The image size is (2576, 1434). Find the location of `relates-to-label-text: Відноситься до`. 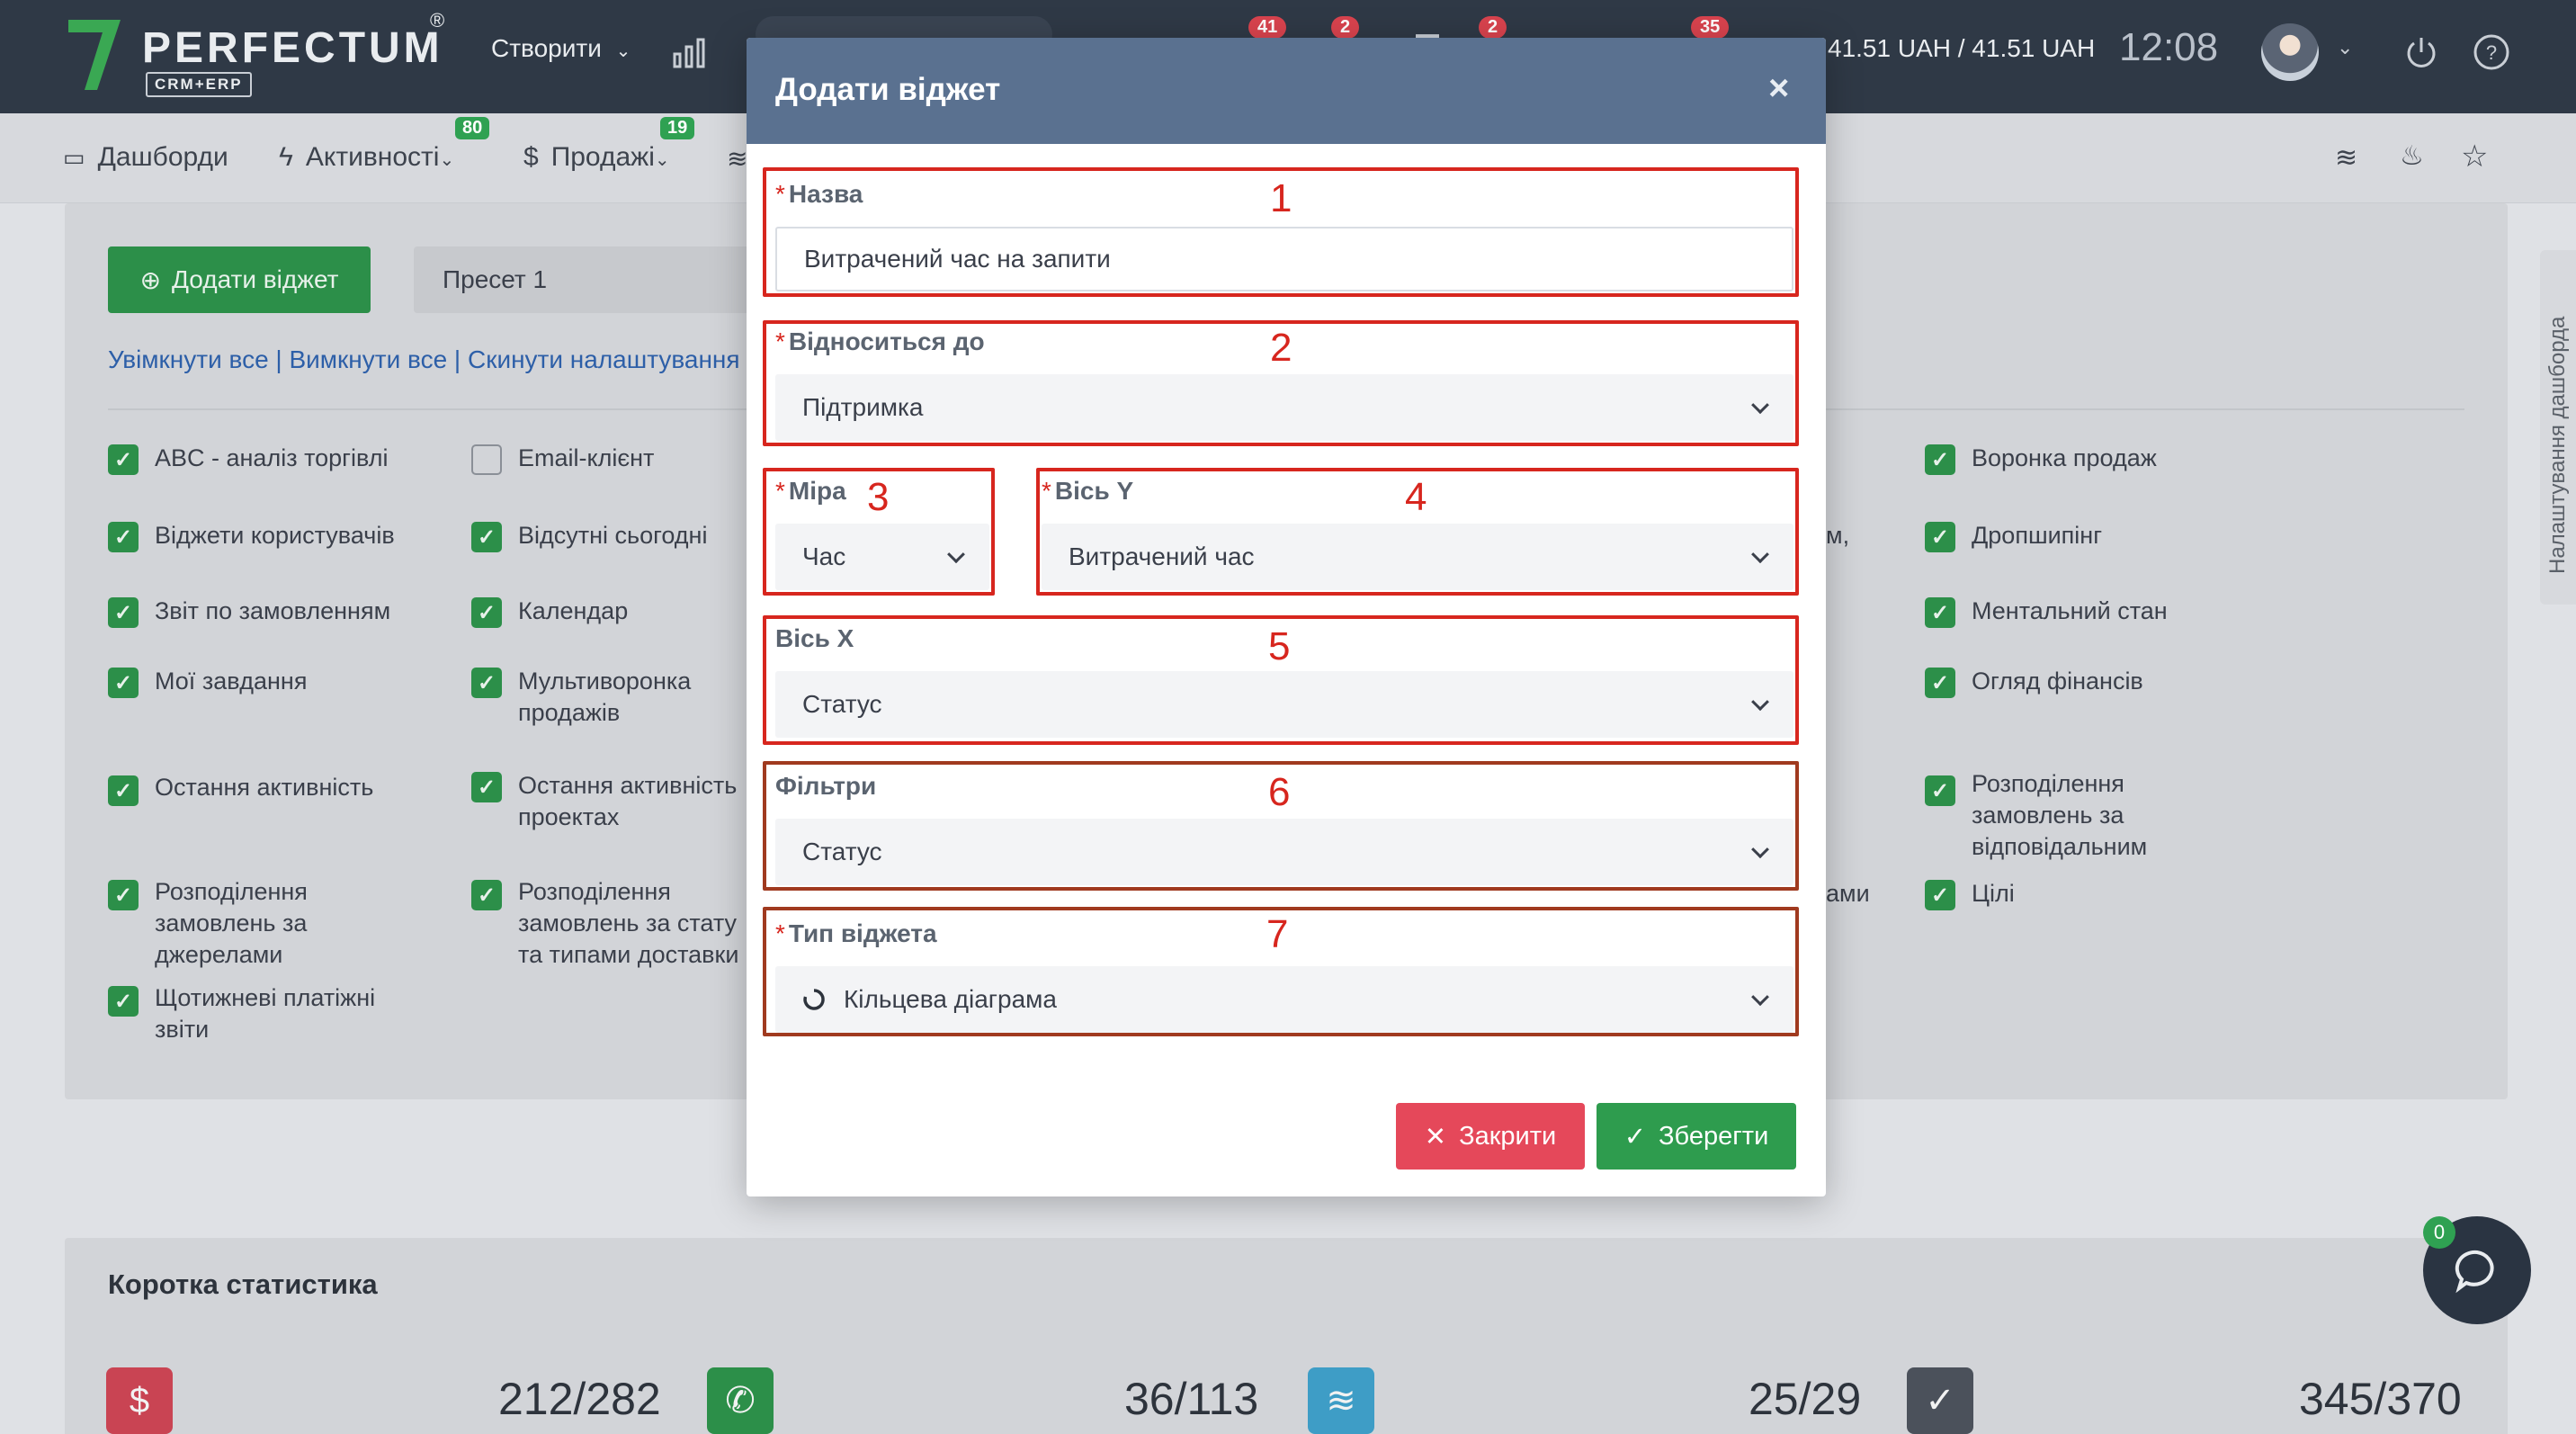

relates-to-label-text: Відноситься до is located at coordinates (886, 341).